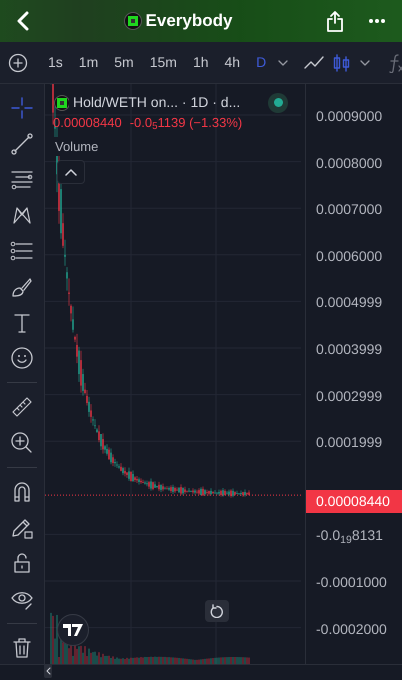 Image resolution: width=402 pixels, height=680 pixels. I want to click on timeframe-tab: 1m, so click(88, 62).